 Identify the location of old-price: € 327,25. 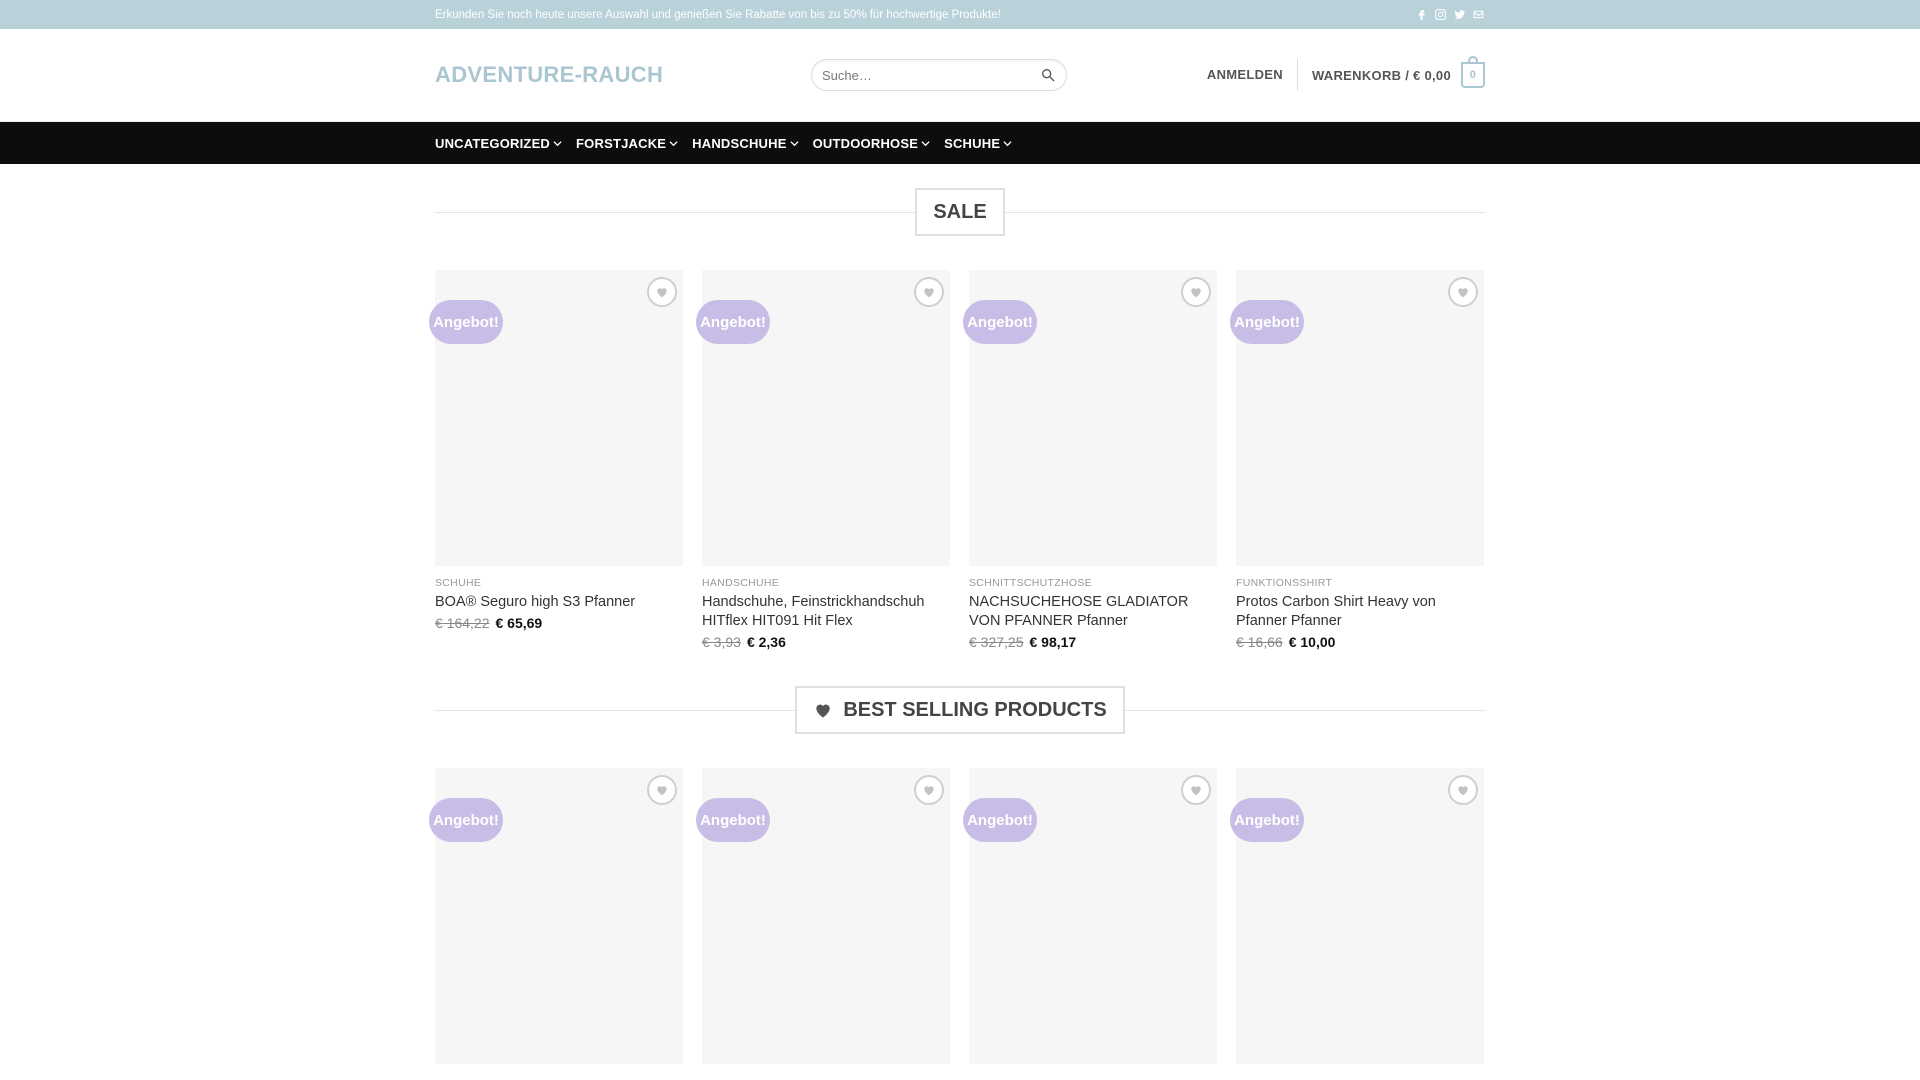
(996, 642).